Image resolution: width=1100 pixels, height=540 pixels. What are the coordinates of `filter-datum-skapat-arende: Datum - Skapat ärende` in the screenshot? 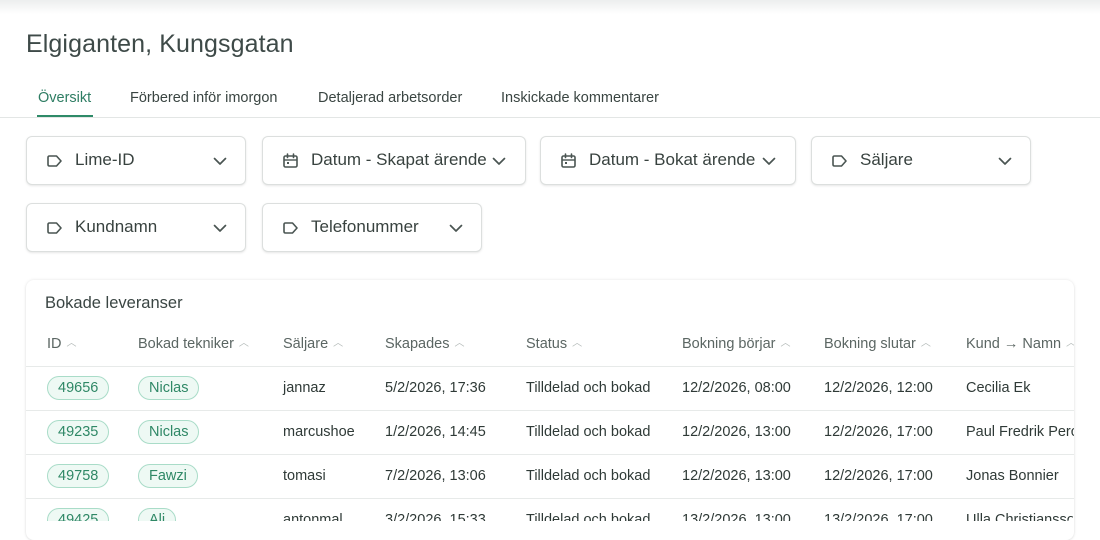 It's located at (394, 160).